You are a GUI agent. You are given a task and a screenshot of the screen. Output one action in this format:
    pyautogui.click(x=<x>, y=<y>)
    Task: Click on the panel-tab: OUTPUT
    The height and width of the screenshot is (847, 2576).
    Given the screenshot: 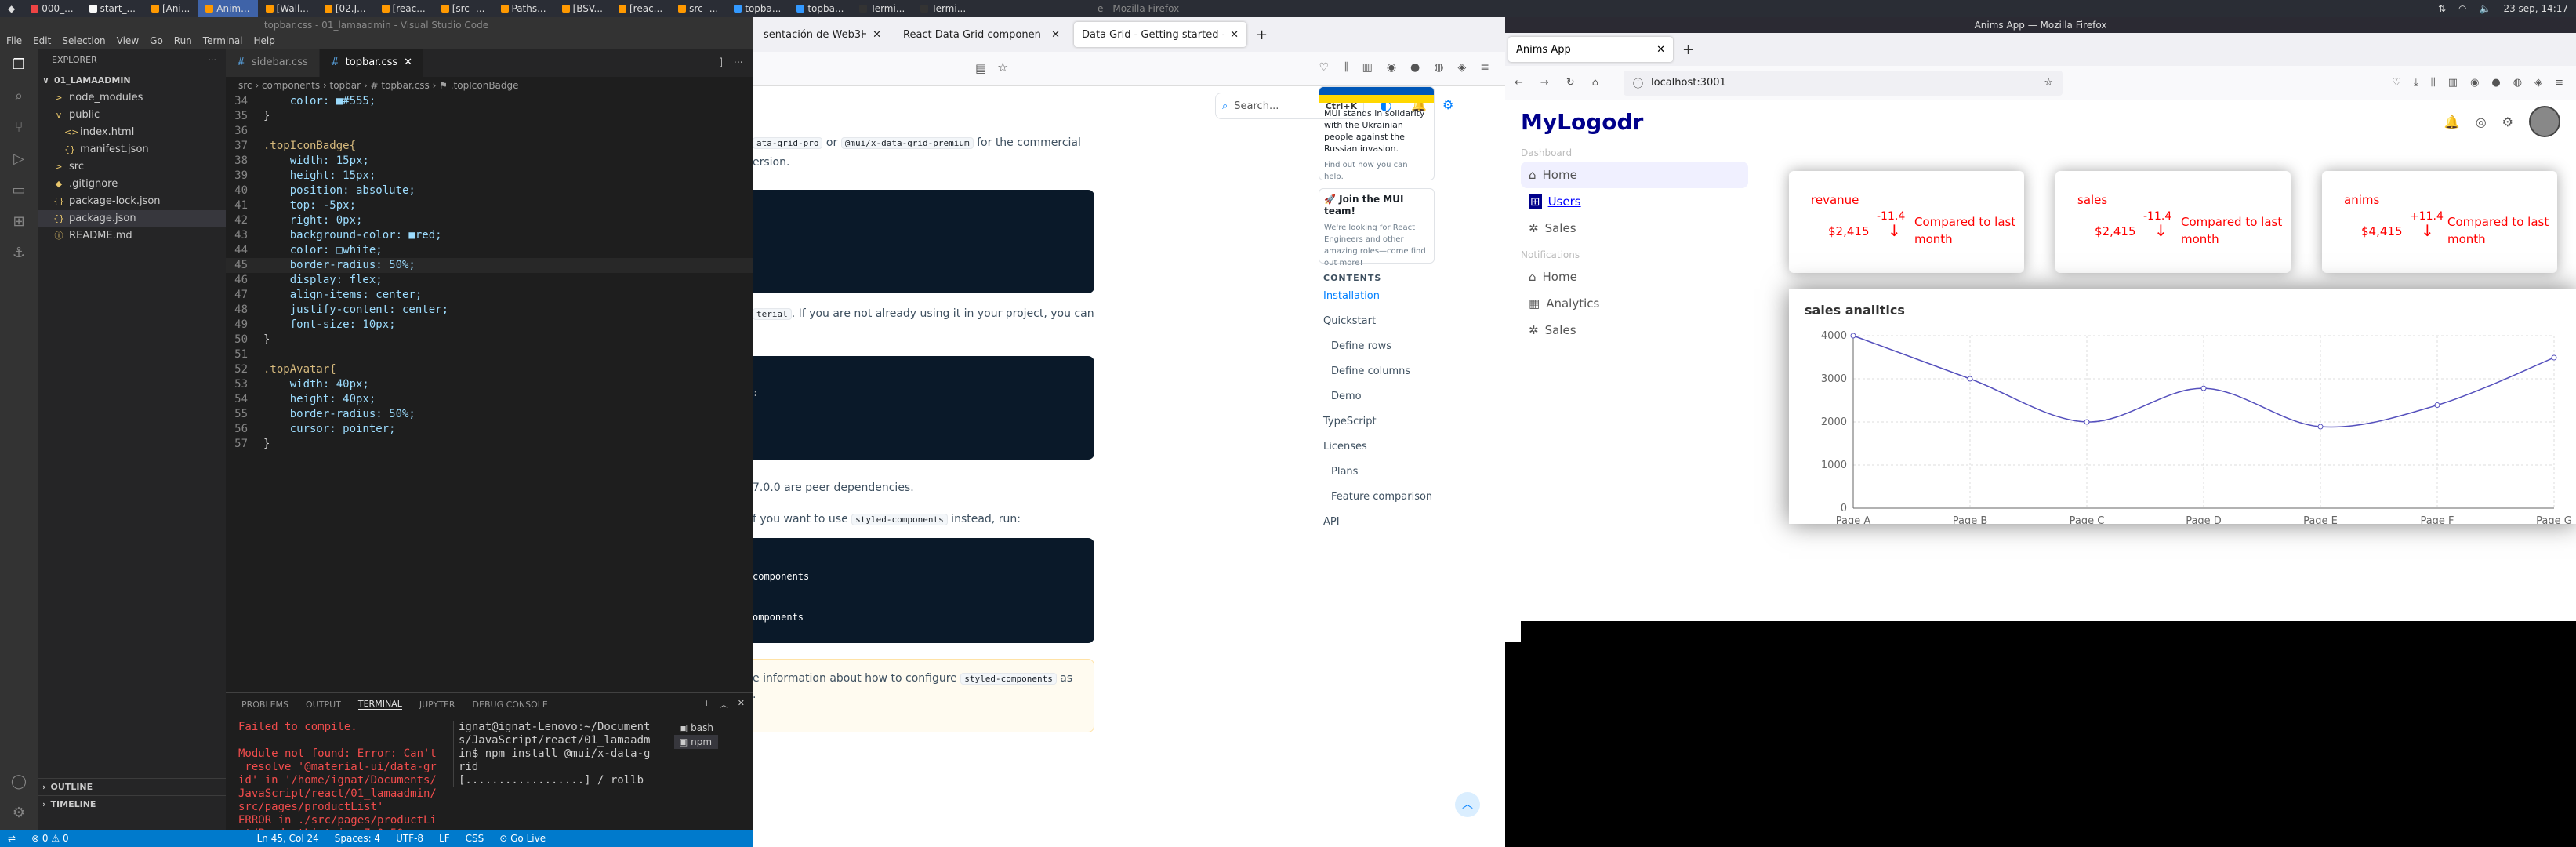 What is the action you would take?
    pyautogui.click(x=324, y=705)
    